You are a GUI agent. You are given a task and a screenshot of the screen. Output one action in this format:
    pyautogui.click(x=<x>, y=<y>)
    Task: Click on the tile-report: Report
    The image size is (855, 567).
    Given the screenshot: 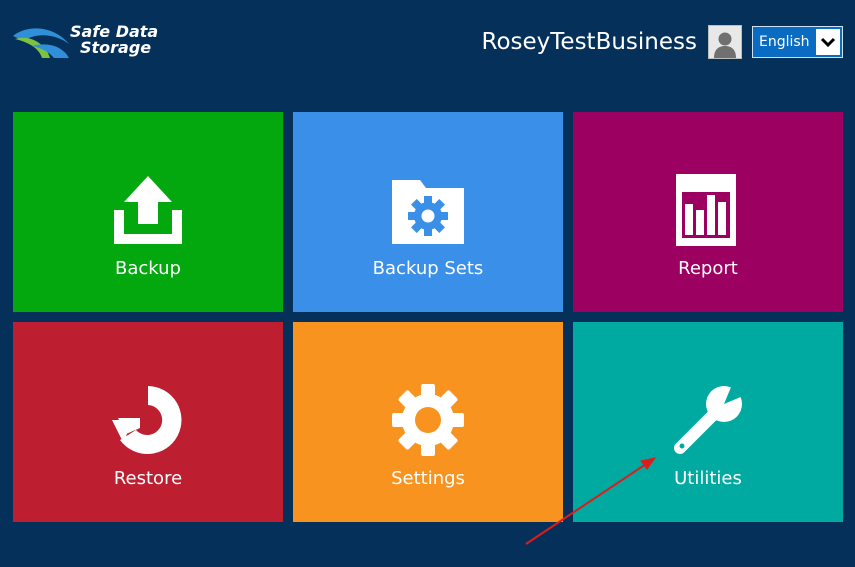 What is the action you would take?
    pyautogui.click(x=708, y=212)
    